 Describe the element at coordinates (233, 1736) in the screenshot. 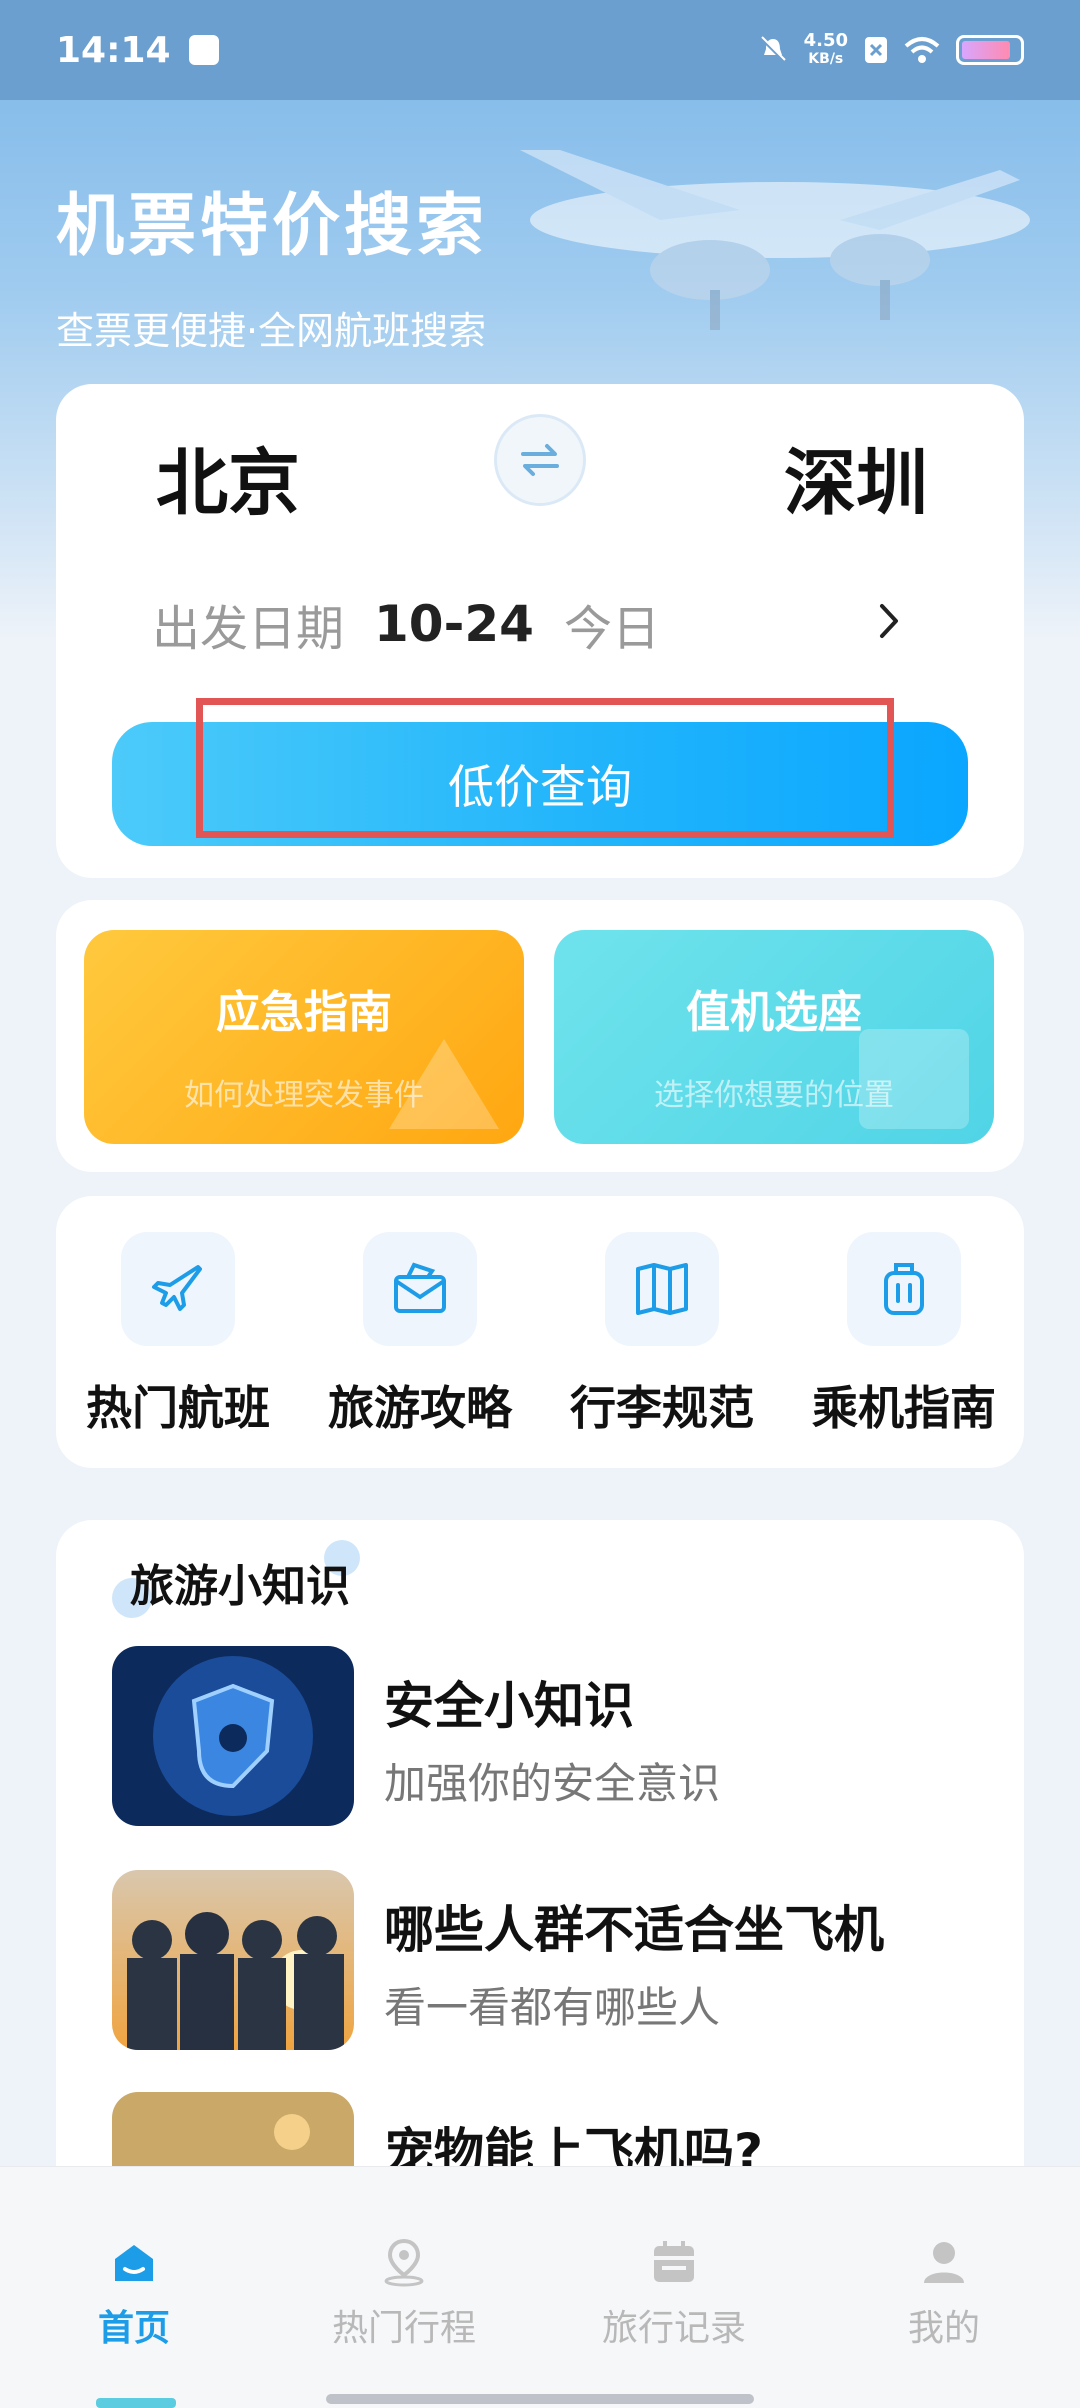

I see `safety-thumbnail` at that location.